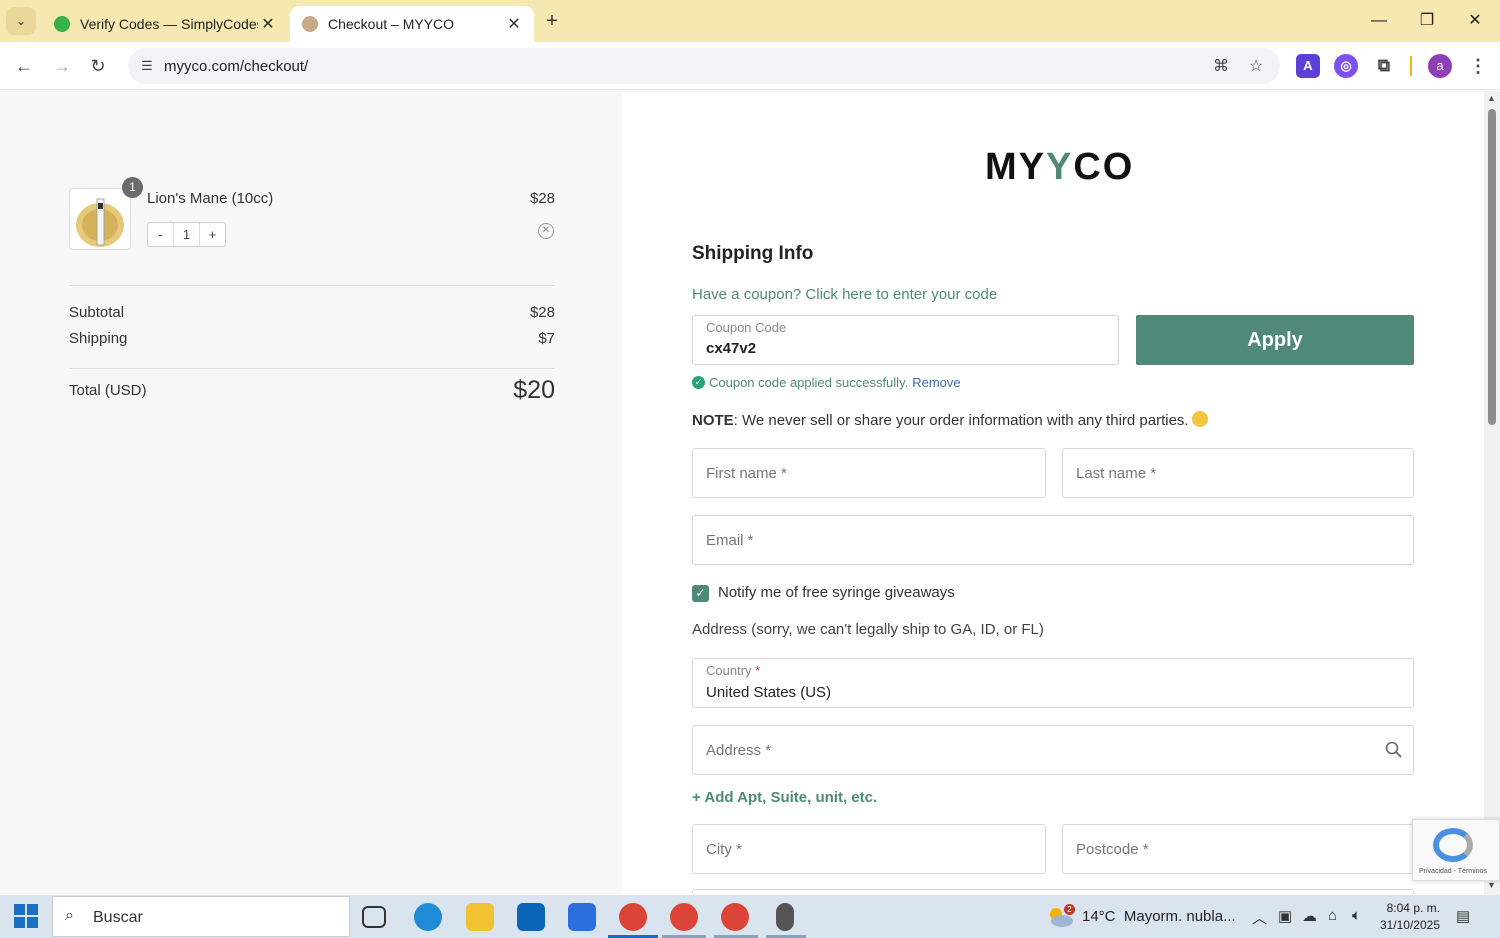 This screenshot has width=1500, height=938. What do you see at coordinates (1053, 683) in the screenshot?
I see `country-select: Country * United States (US)` at bounding box center [1053, 683].